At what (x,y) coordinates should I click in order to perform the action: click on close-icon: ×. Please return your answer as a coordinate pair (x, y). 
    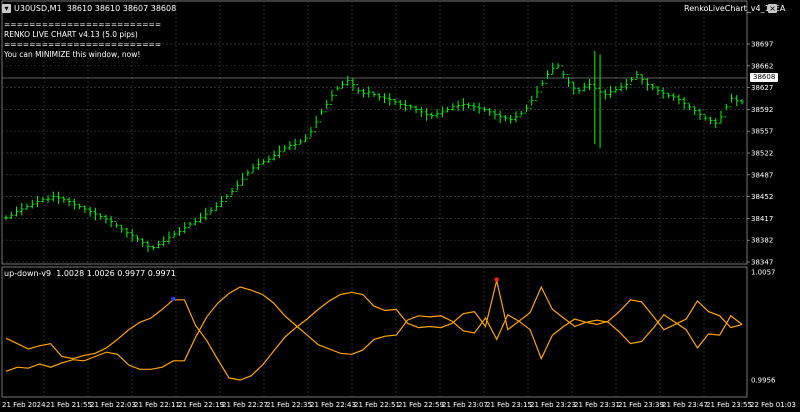
    Looking at the image, I should click on (772, 8).